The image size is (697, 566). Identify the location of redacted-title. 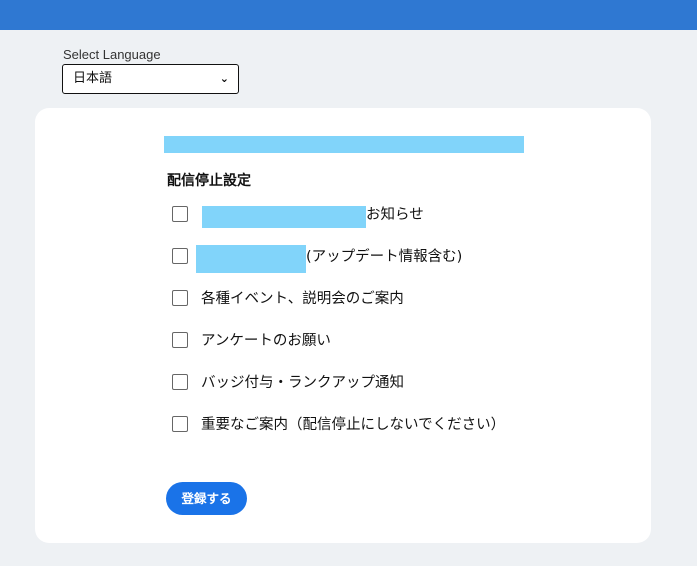
(344, 144).